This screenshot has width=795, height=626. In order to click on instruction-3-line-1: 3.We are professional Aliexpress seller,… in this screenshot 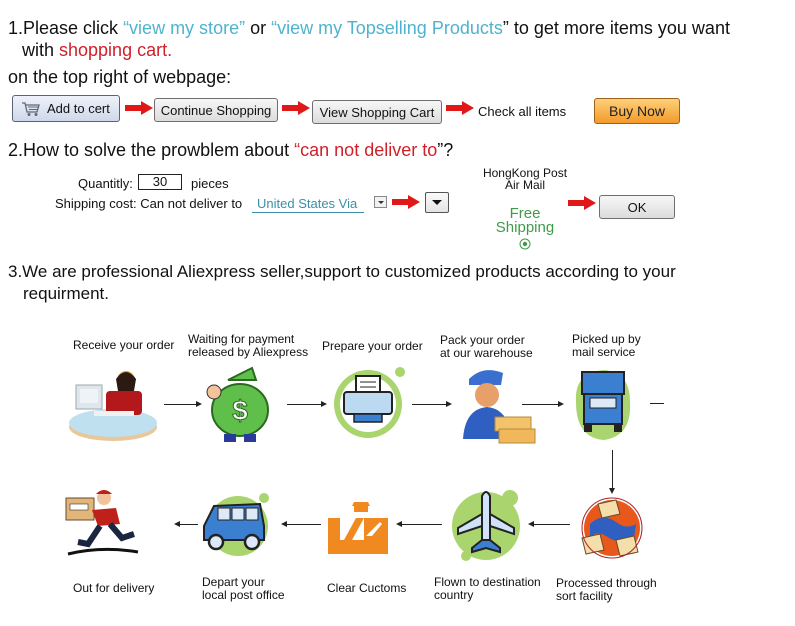, I will do `click(342, 271)`.